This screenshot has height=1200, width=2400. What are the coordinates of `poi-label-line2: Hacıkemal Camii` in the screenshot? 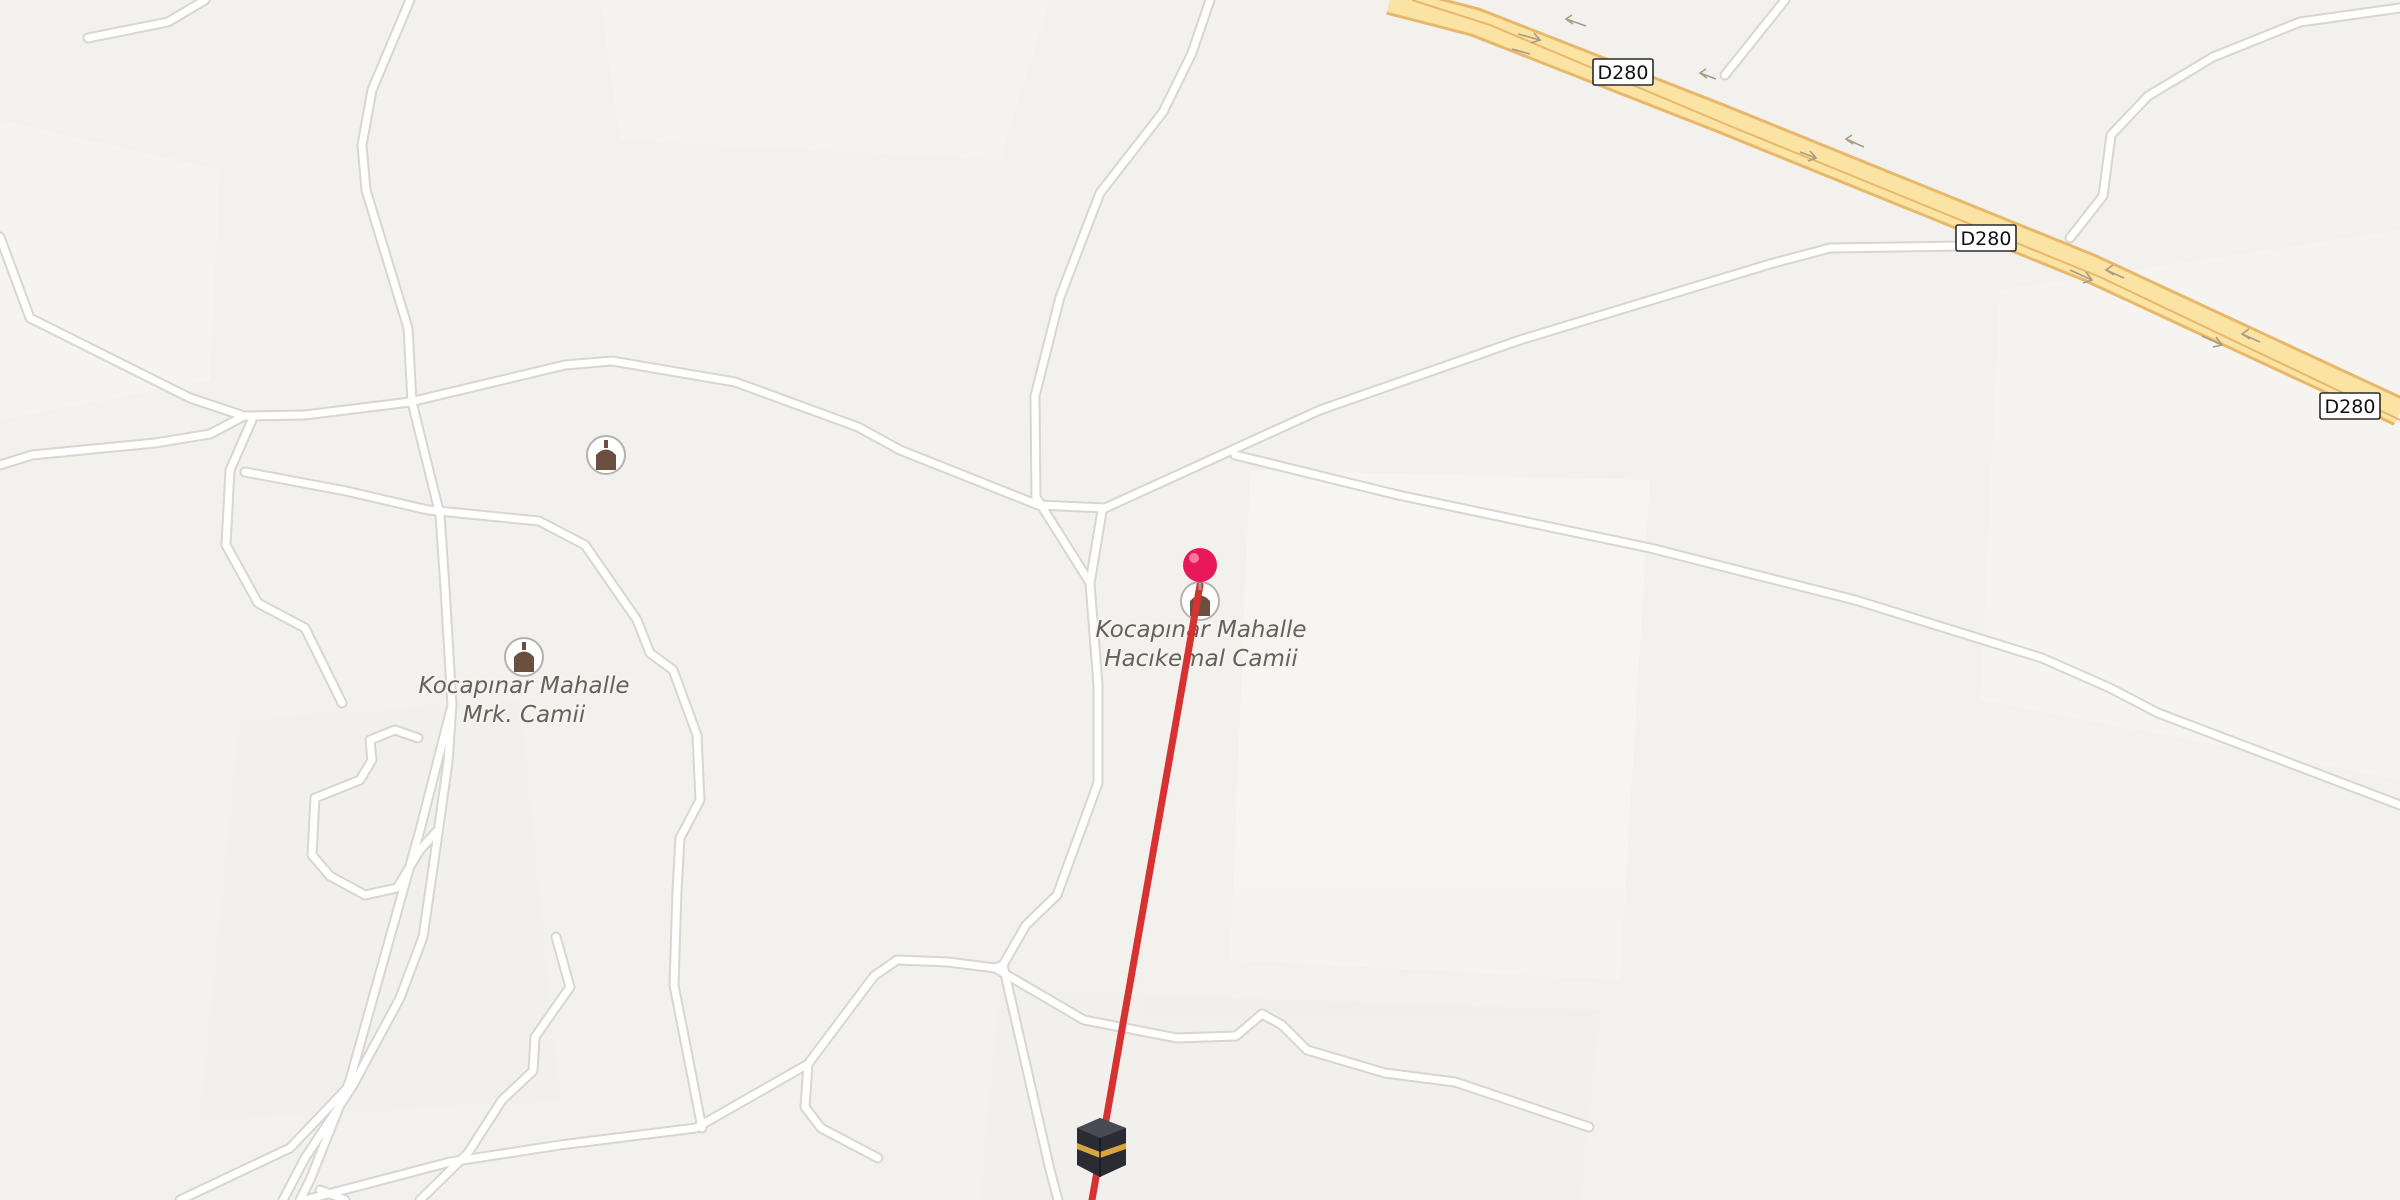 It's located at (1201, 659).